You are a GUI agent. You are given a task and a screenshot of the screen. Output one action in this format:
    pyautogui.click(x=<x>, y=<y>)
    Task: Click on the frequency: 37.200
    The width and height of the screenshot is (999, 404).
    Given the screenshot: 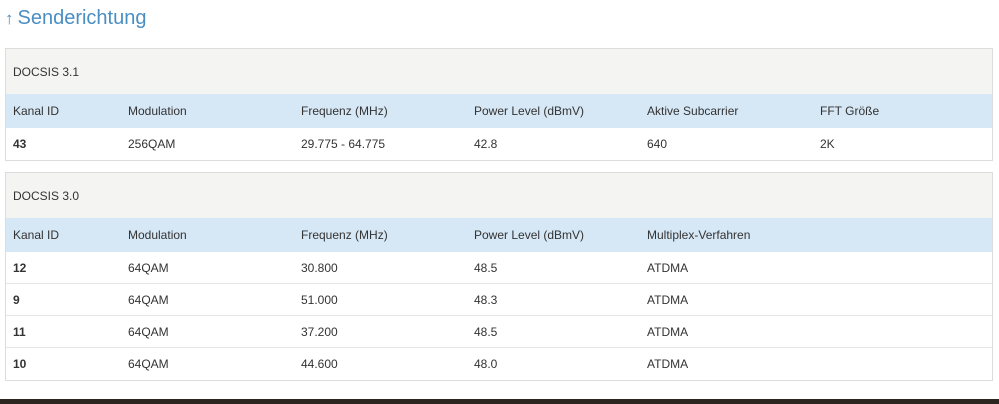 What is the action you would take?
    pyautogui.click(x=319, y=331)
    